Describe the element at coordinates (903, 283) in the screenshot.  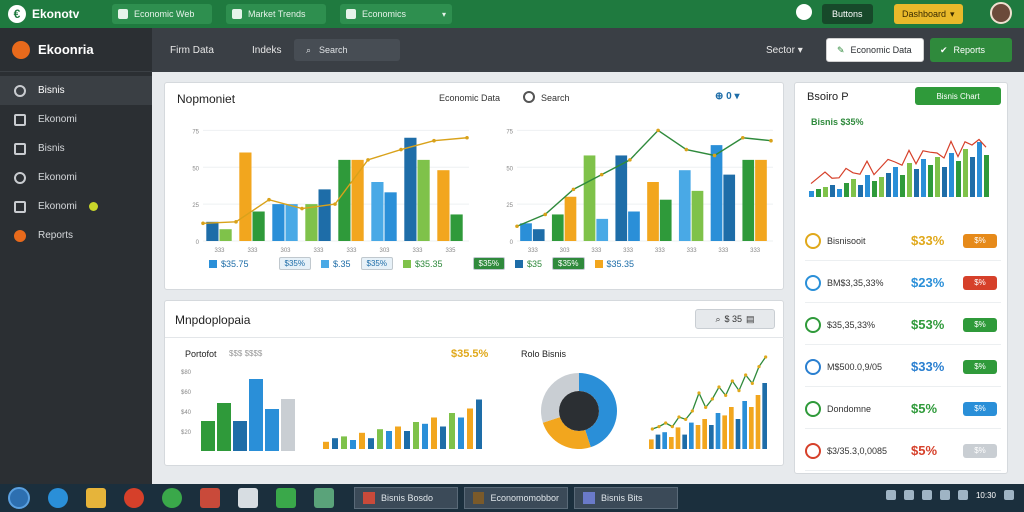
I see `stat-row: BM$3,35,33% $23% $%` at that location.